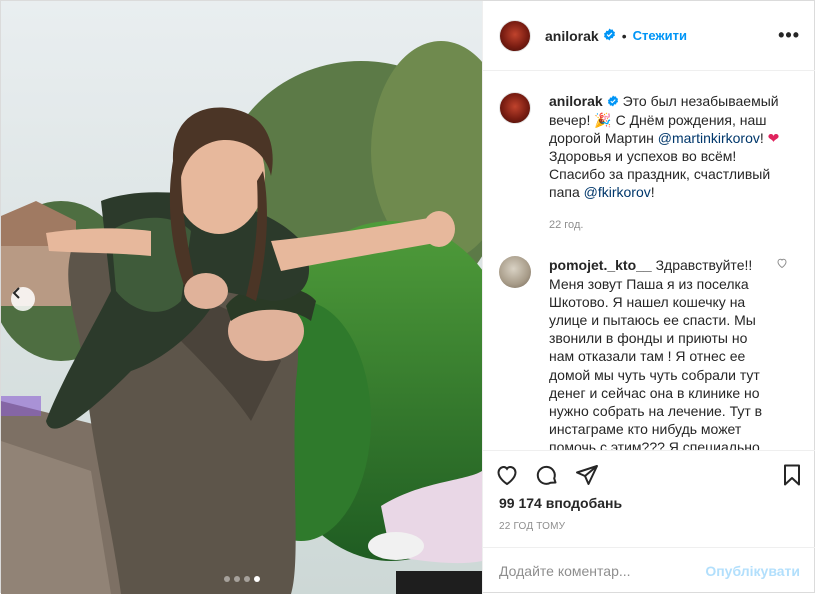 This screenshot has width=815, height=594. What do you see at coordinates (241, 579) in the screenshot?
I see `carousel-indicator` at bounding box center [241, 579].